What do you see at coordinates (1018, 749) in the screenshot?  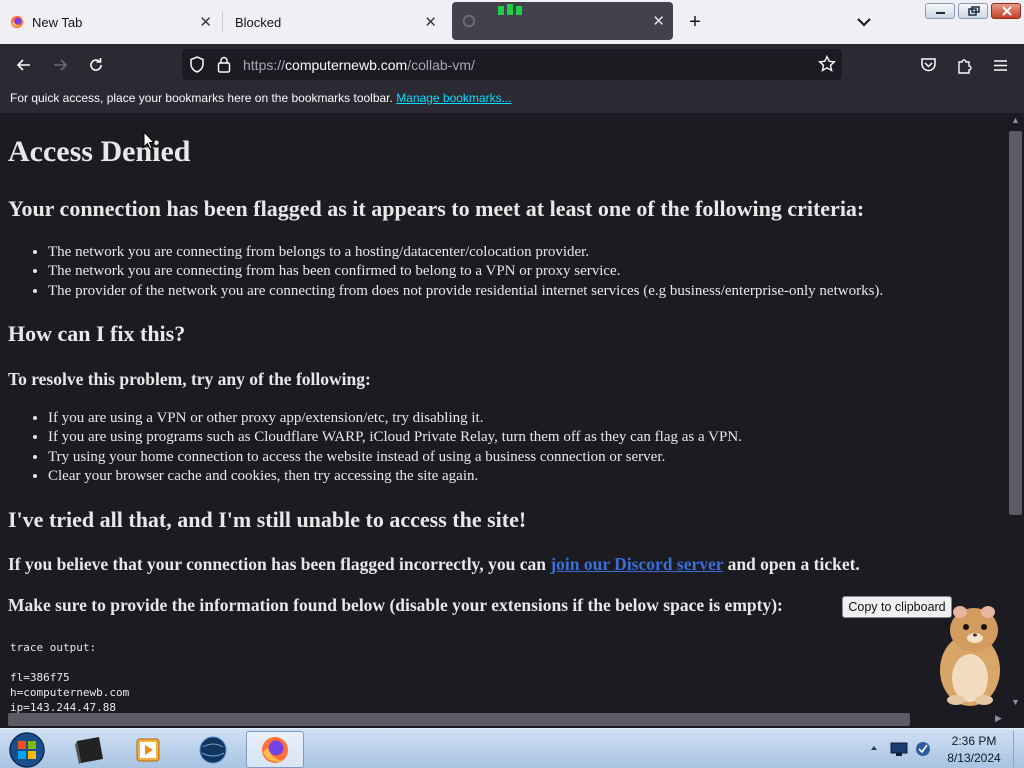 I see `show-desktop-button` at bounding box center [1018, 749].